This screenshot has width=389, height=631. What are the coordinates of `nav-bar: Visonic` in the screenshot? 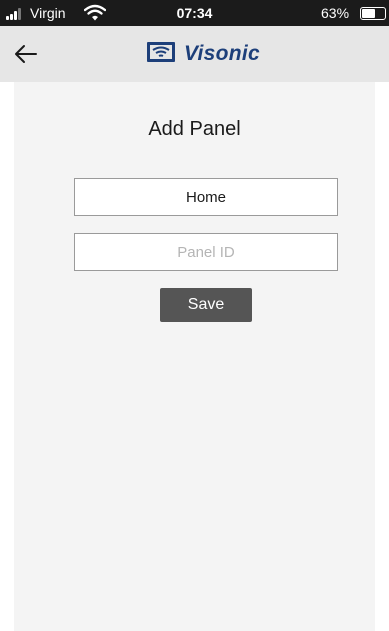 It's located at (194, 54).